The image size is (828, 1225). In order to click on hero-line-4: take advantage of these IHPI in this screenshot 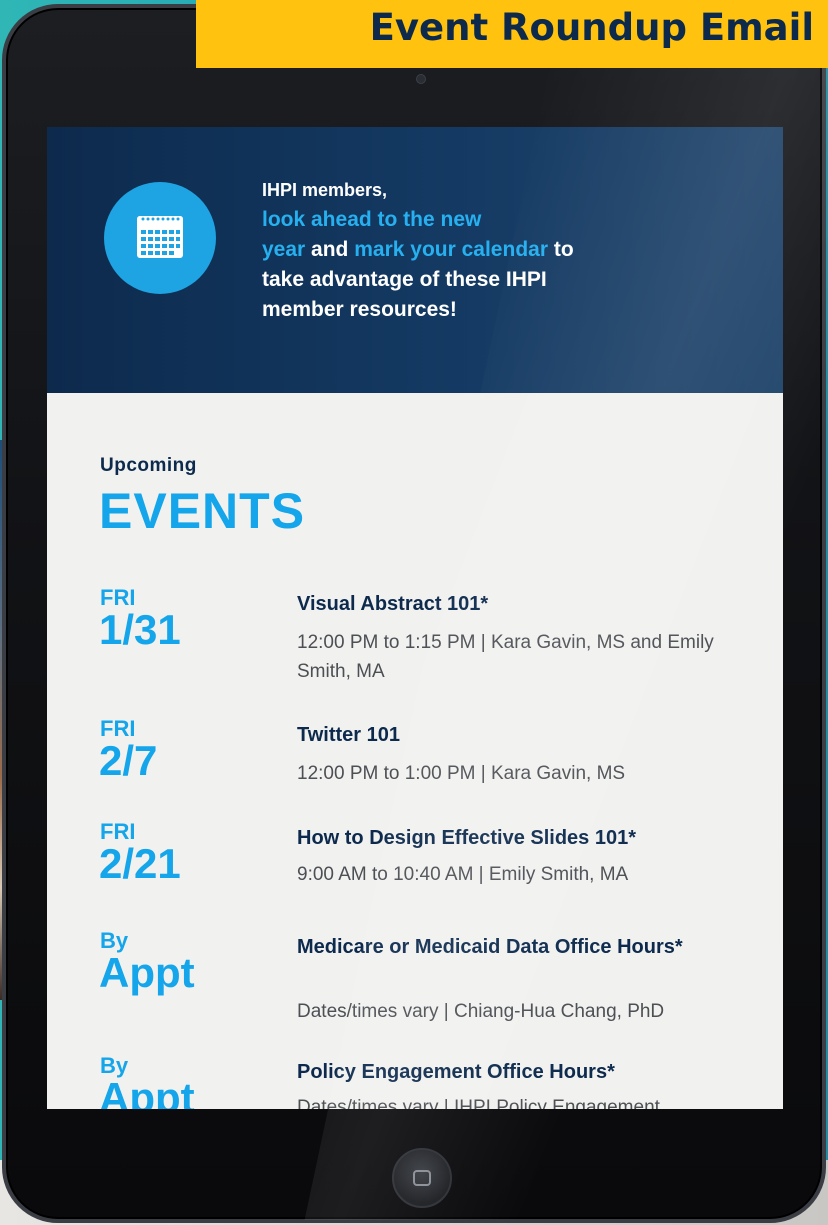, I will do `click(404, 279)`.